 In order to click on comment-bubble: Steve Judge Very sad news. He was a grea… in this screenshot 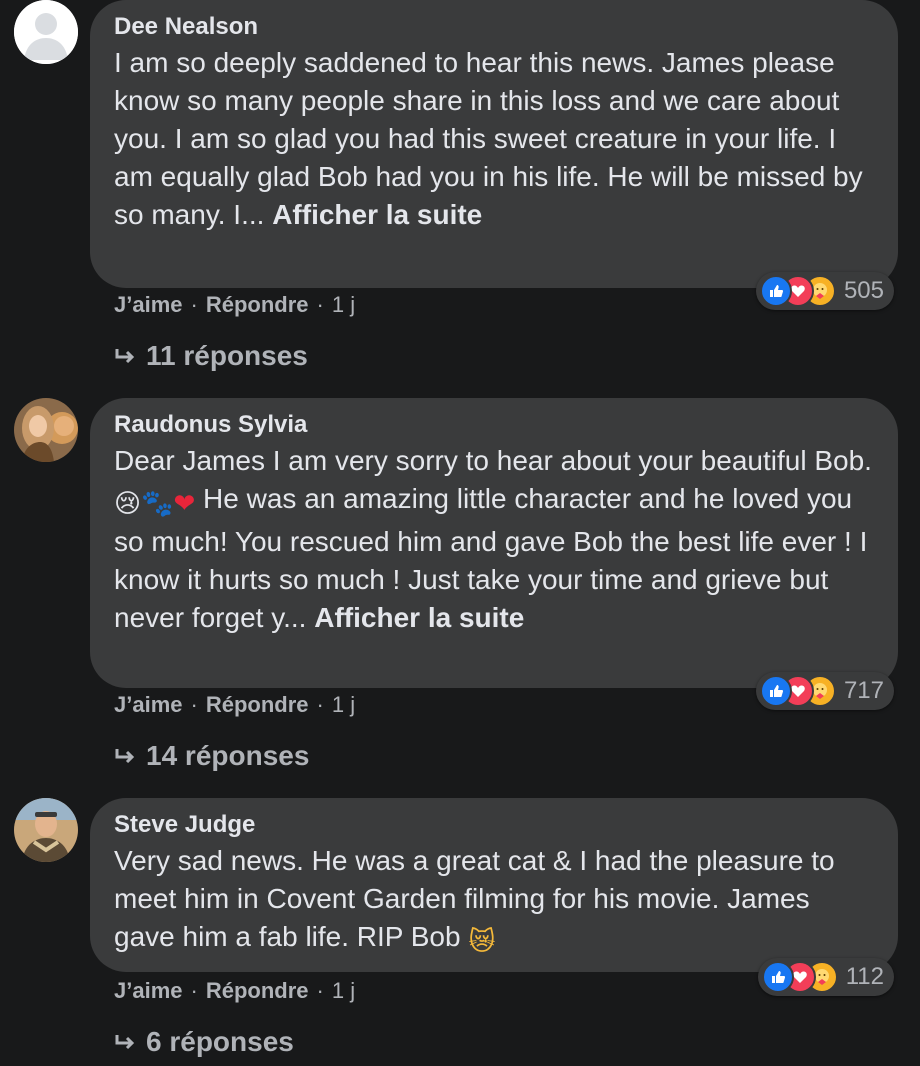, I will do `click(494, 885)`.